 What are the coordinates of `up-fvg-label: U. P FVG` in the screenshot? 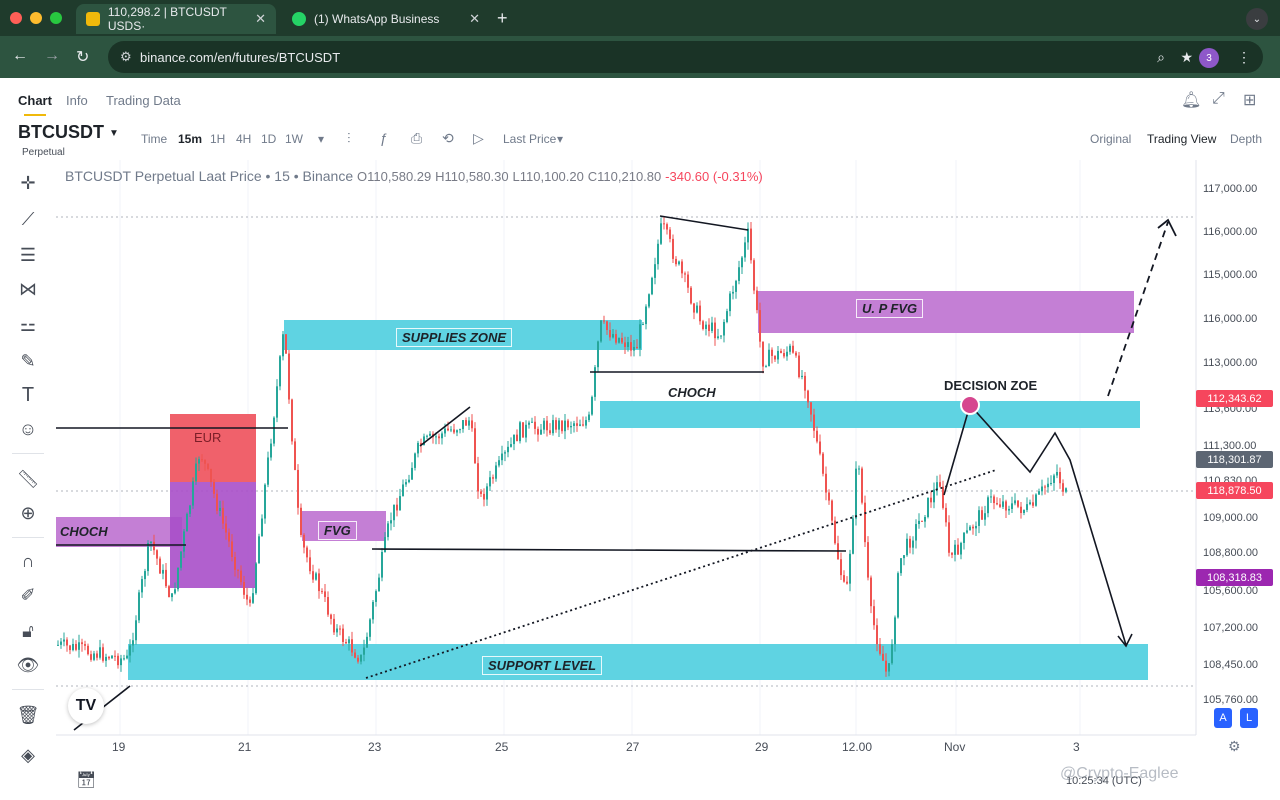 It's located at (890, 308).